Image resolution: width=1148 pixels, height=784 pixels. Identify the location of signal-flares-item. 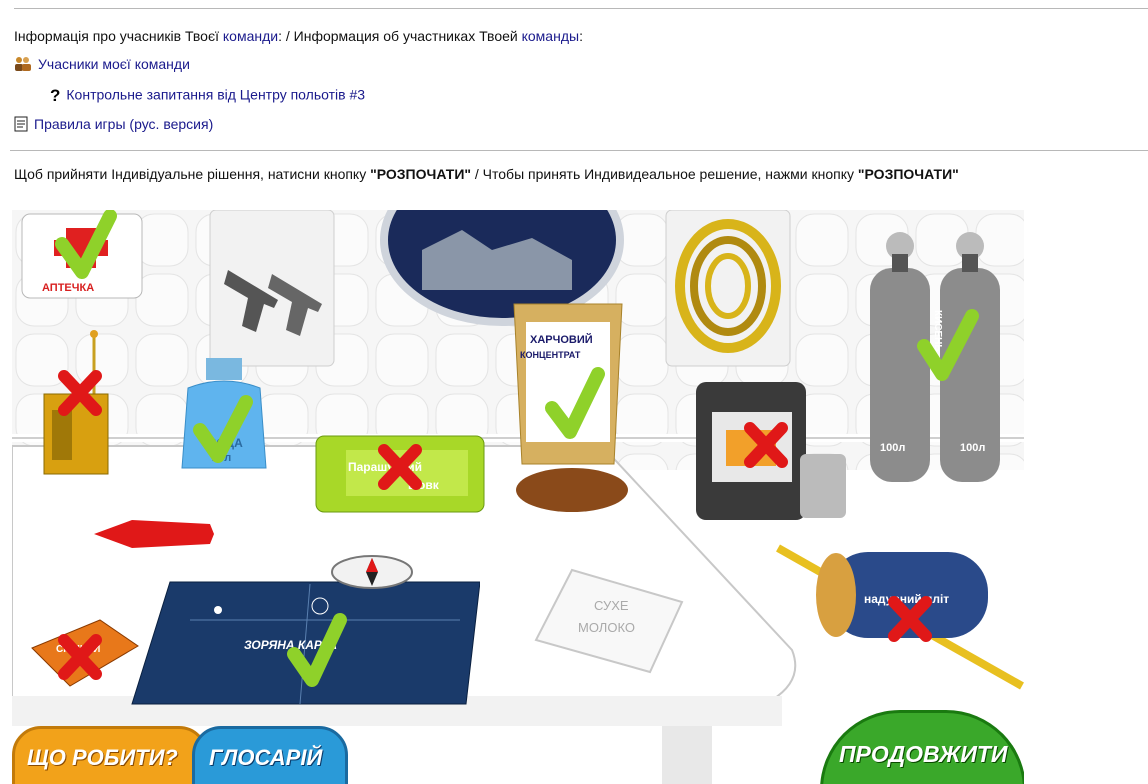
(154, 534).